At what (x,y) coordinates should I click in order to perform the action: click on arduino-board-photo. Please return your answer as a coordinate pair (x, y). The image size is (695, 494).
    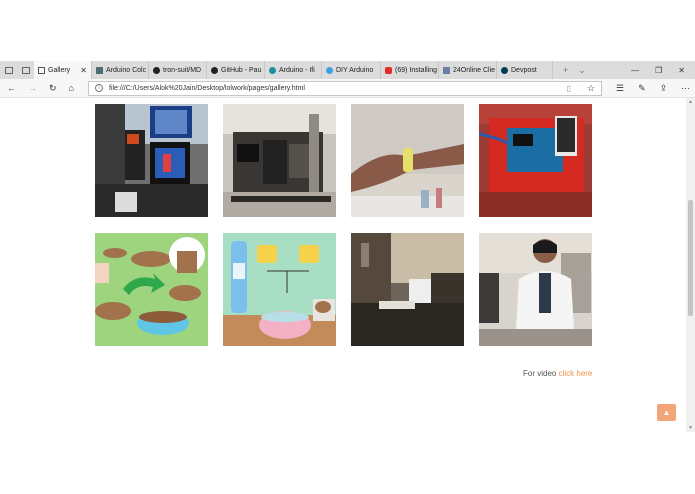
    Looking at the image, I should click on (535, 160).